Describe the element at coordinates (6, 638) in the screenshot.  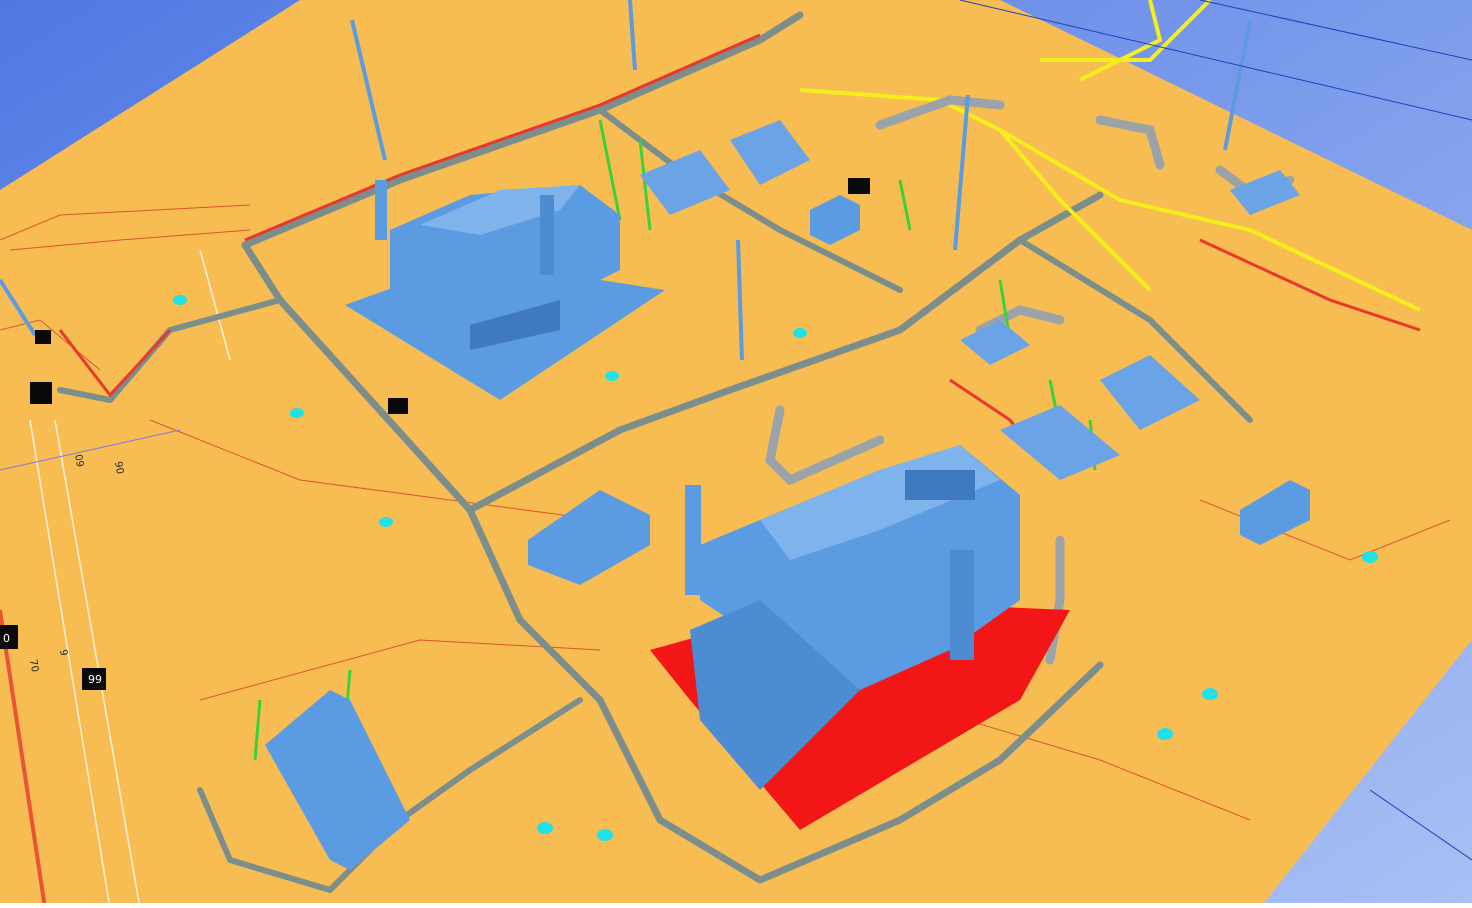
I see `tag-text: 0` at that location.